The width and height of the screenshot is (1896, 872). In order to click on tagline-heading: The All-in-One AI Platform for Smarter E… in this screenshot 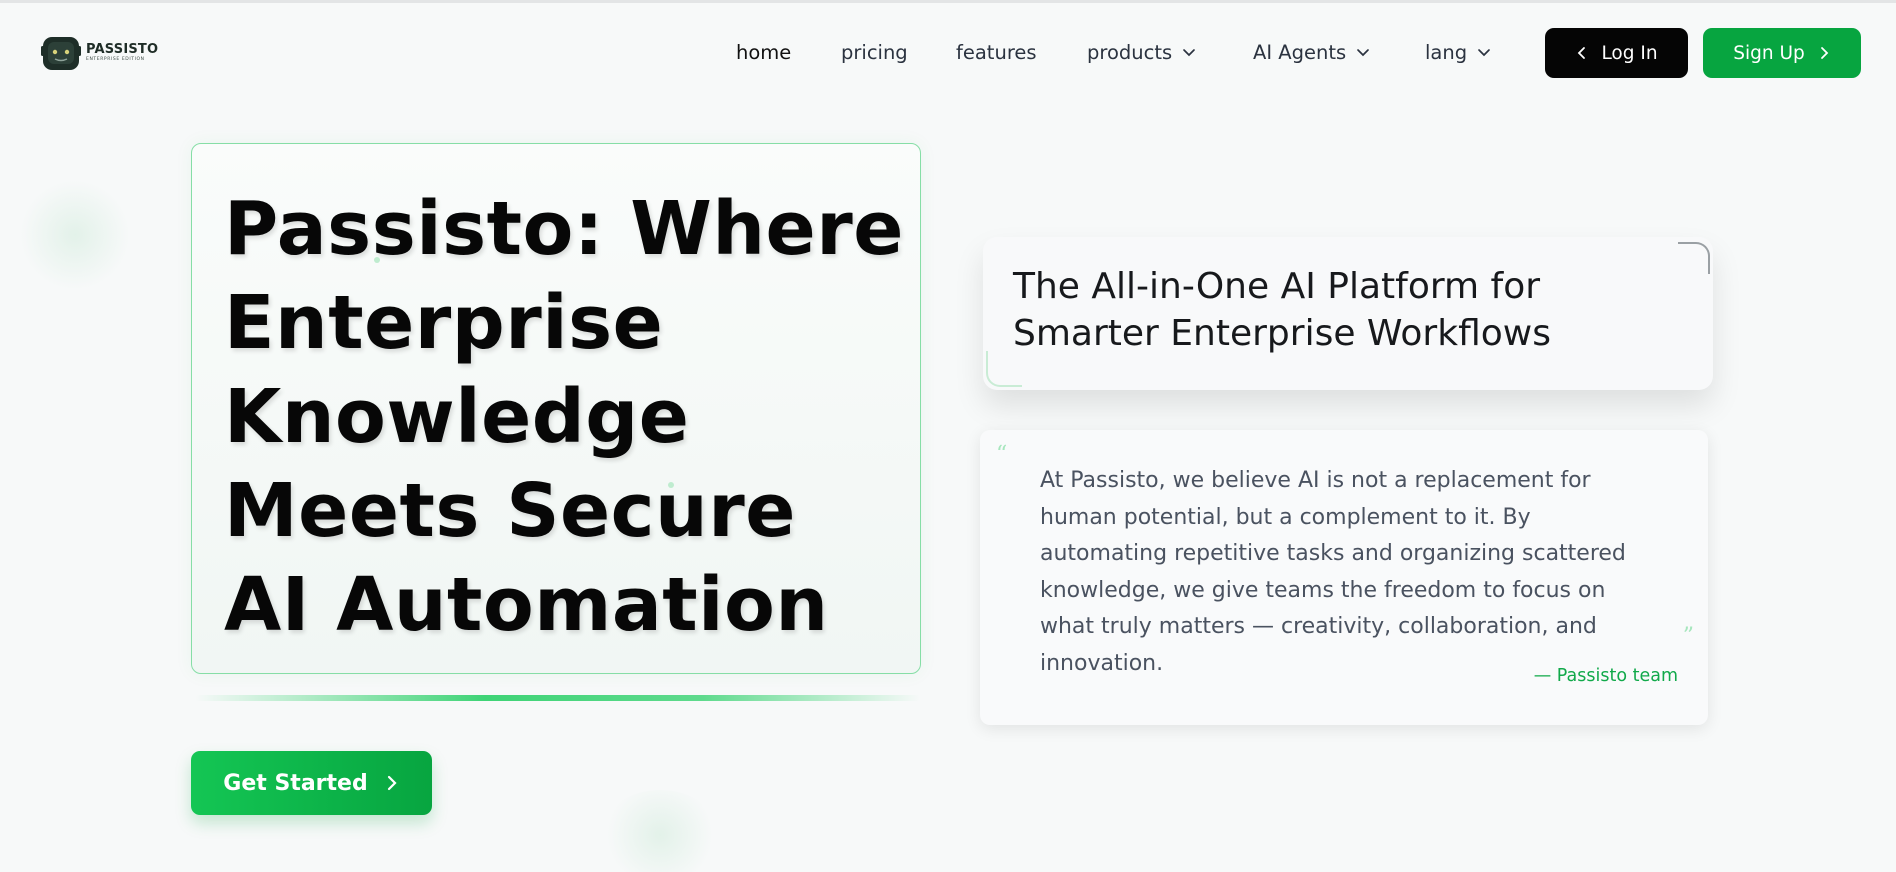, I will do `click(1282, 310)`.